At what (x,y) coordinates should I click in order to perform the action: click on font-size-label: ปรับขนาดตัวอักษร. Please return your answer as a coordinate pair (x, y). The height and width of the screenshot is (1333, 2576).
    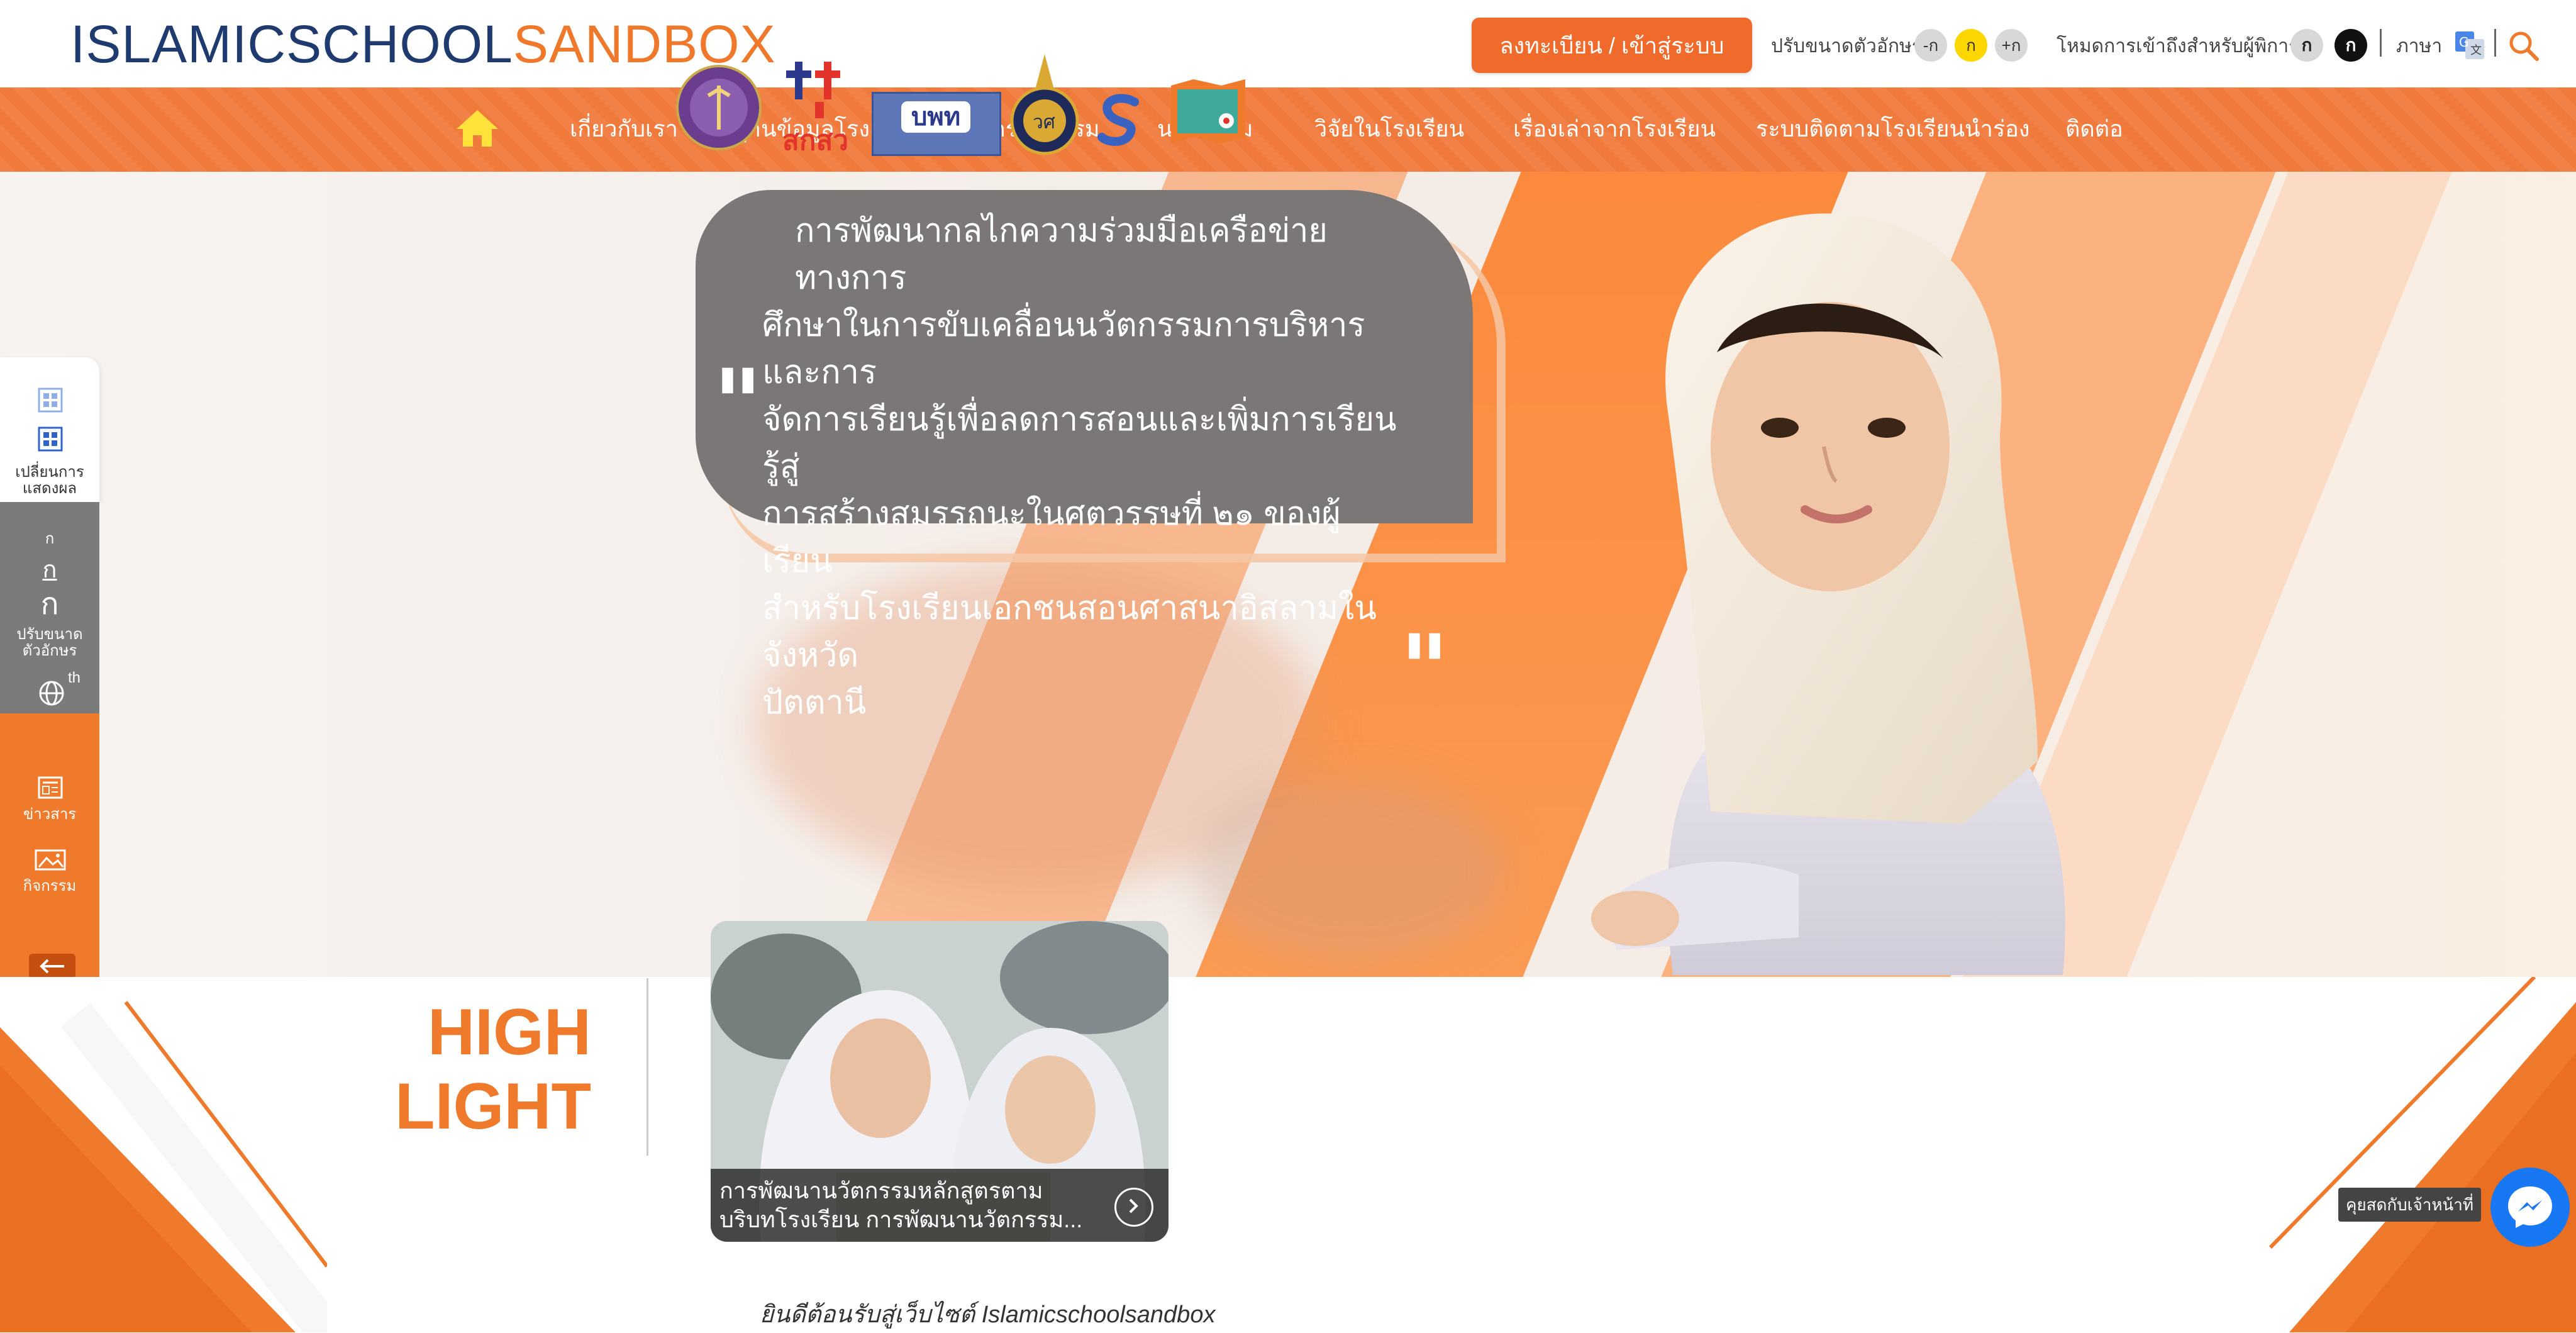
    Looking at the image, I should click on (1846, 46).